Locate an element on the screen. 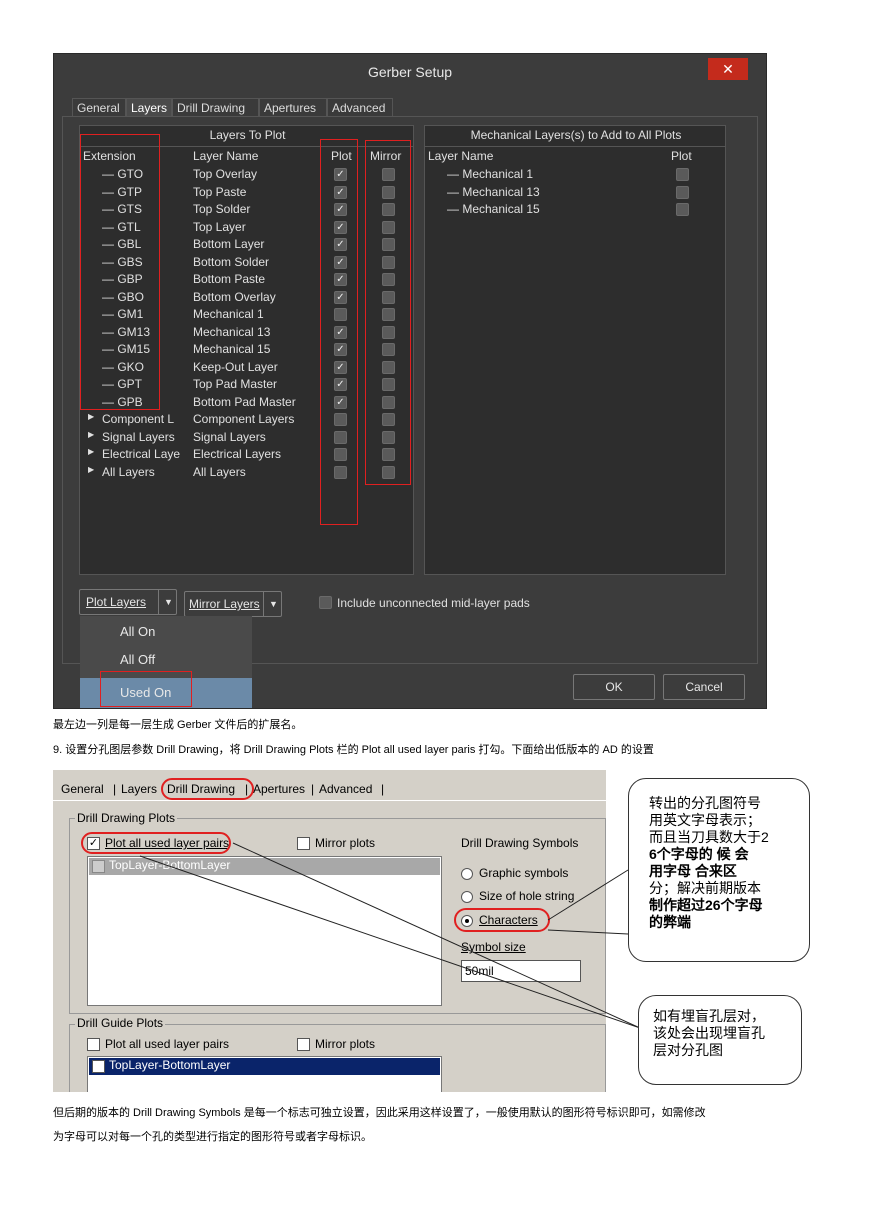 This screenshot has width=869, height=1228. callout-line: 制作超过26个字母 is located at coordinates (706, 905).